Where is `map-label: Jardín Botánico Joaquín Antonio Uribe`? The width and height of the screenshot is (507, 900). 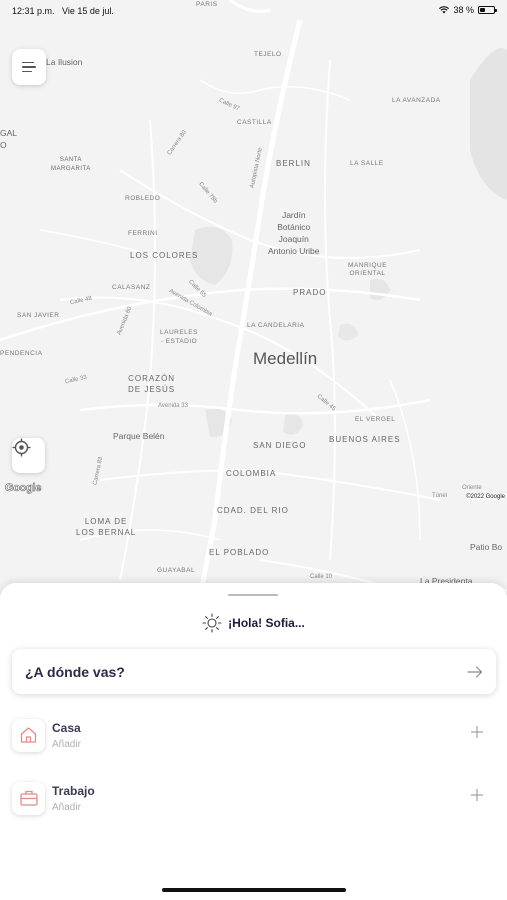 map-label: Jardín Botánico Joaquín Antonio Uribe is located at coordinates (294, 233).